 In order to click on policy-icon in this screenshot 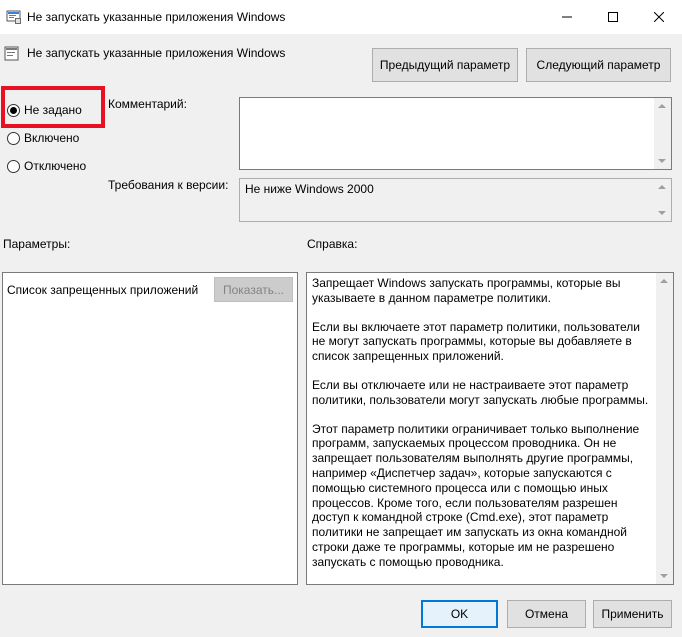, I will do `click(12, 54)`.